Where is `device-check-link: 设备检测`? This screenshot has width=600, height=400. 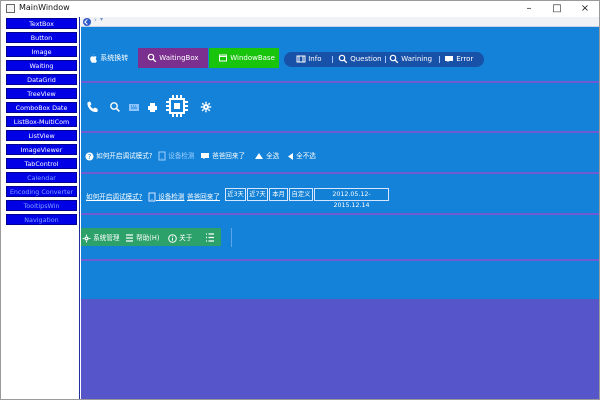
device-check-link: 设备检测 is located at coordinates (176, 155).